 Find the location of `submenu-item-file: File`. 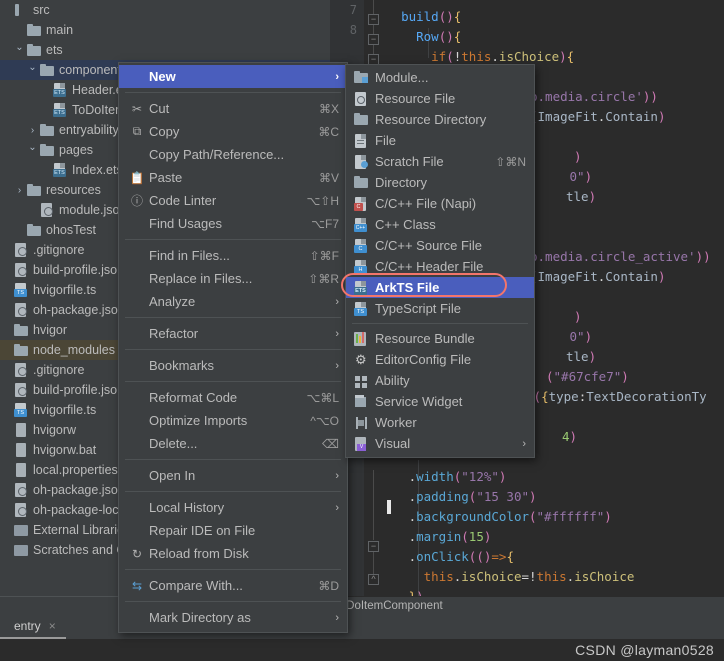

submenu-item-file: File is located at coordinates (440, 140).